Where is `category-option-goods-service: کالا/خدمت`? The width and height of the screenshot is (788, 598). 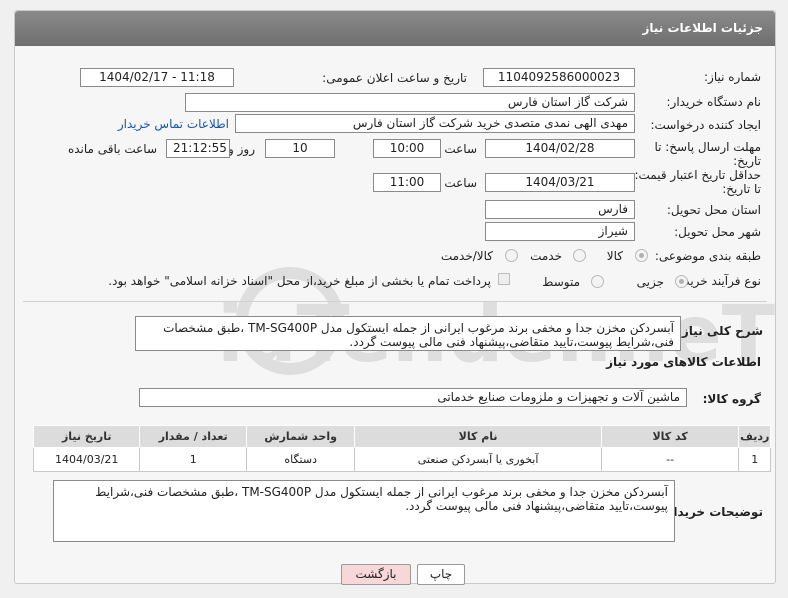
category-option-goods-service: کالا/خدمت is located at coordinates (466, 256).